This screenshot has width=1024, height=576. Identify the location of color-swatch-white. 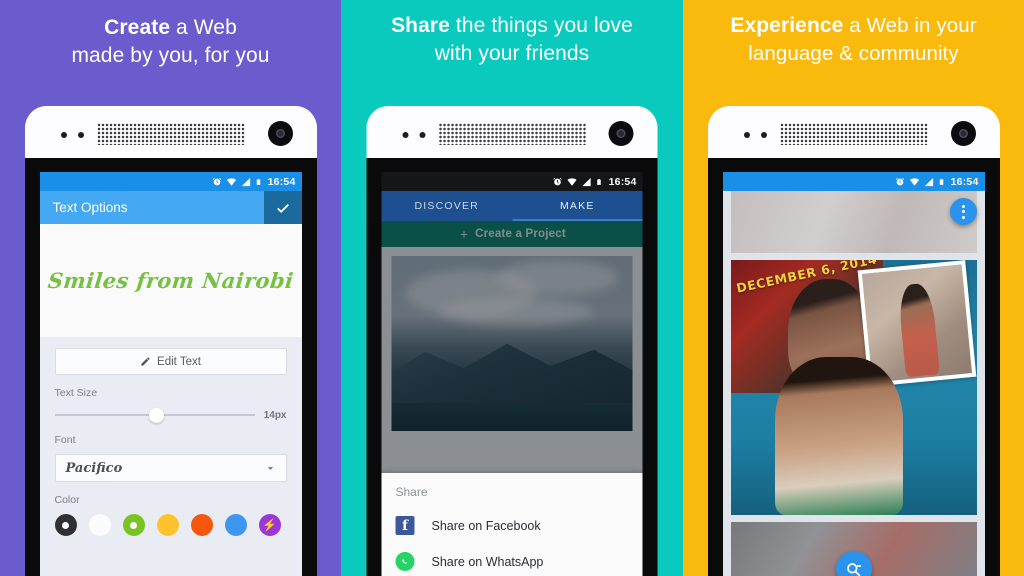
(99, 525).